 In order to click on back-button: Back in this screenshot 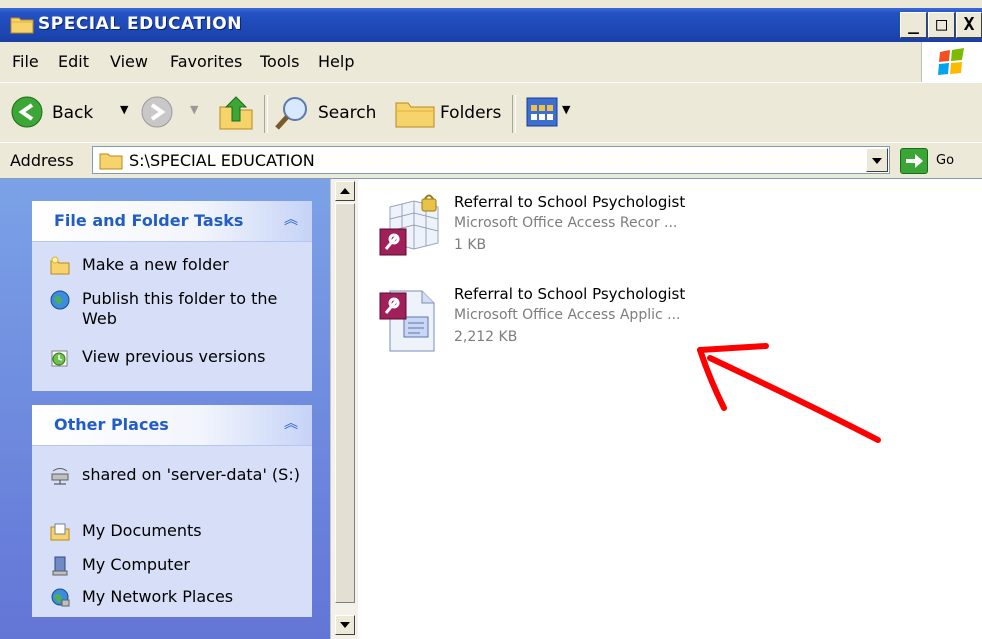, I will do `click(72, 113)`.